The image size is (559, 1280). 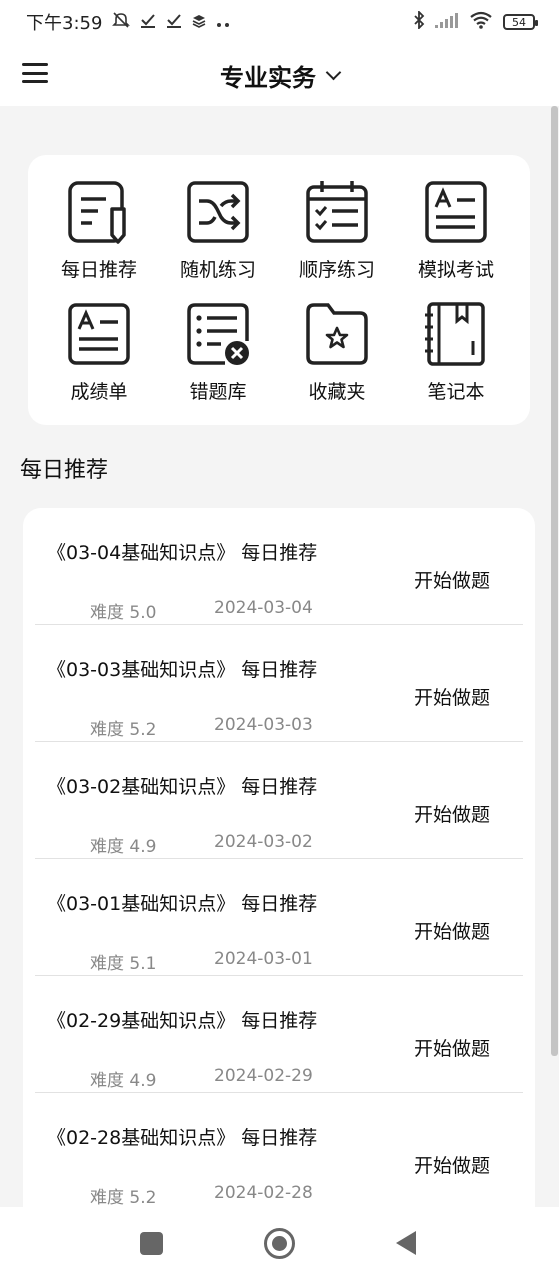 What do you see at coordinates (337, 392) in the screenshot?
I see `grid-label: 收藏夹` at bounding box center [337, 392].